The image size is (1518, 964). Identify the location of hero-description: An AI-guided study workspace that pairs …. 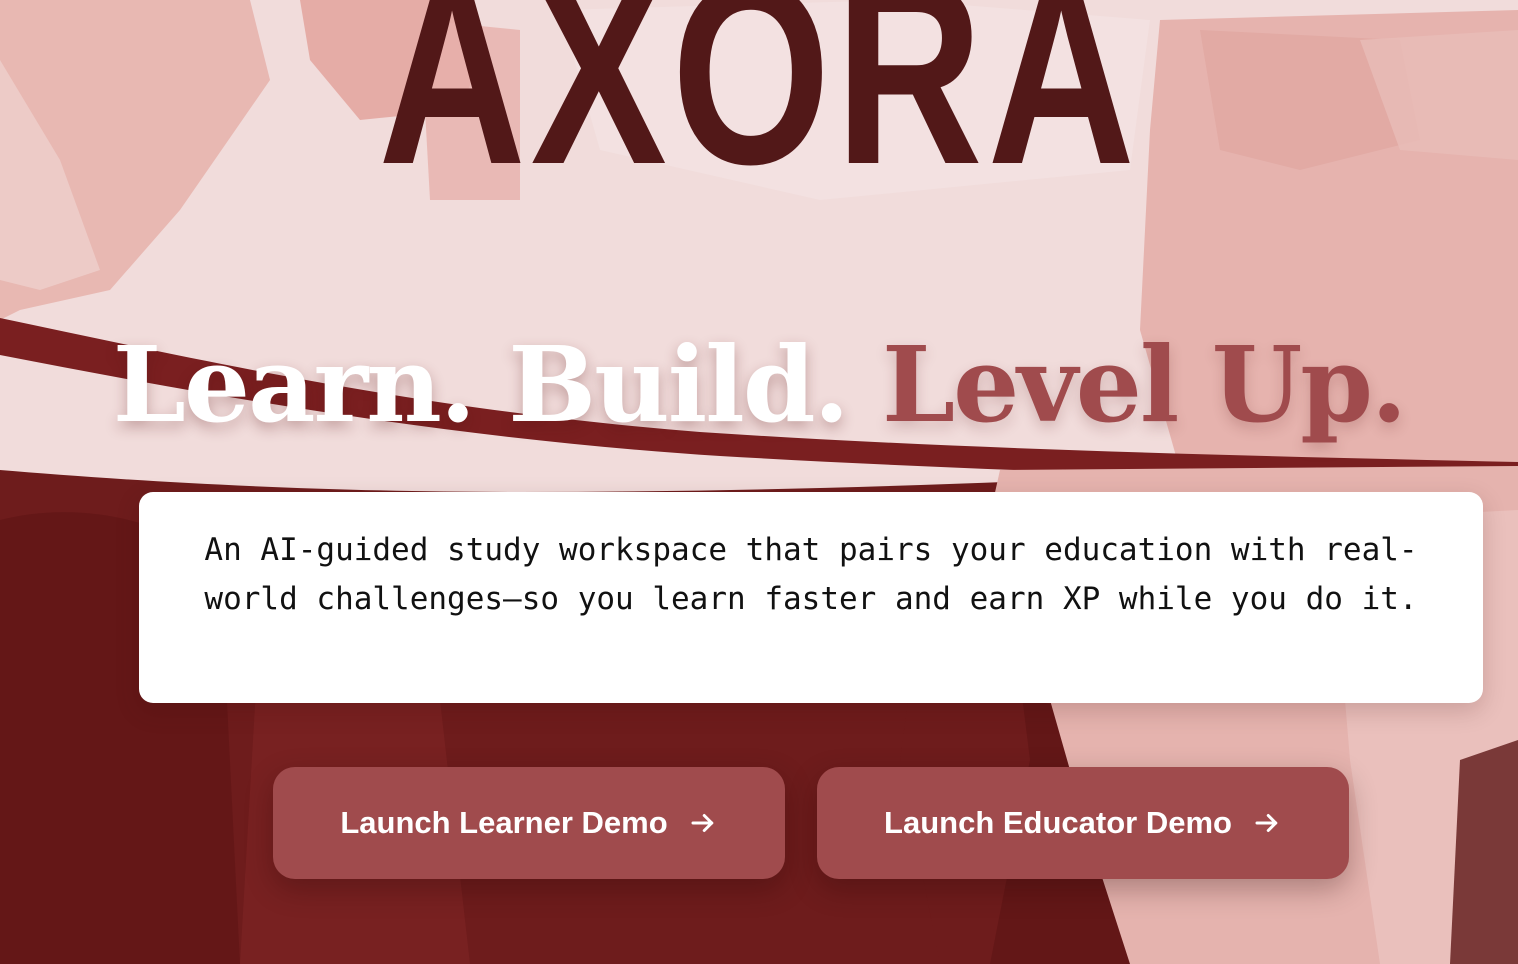
(811, 574).